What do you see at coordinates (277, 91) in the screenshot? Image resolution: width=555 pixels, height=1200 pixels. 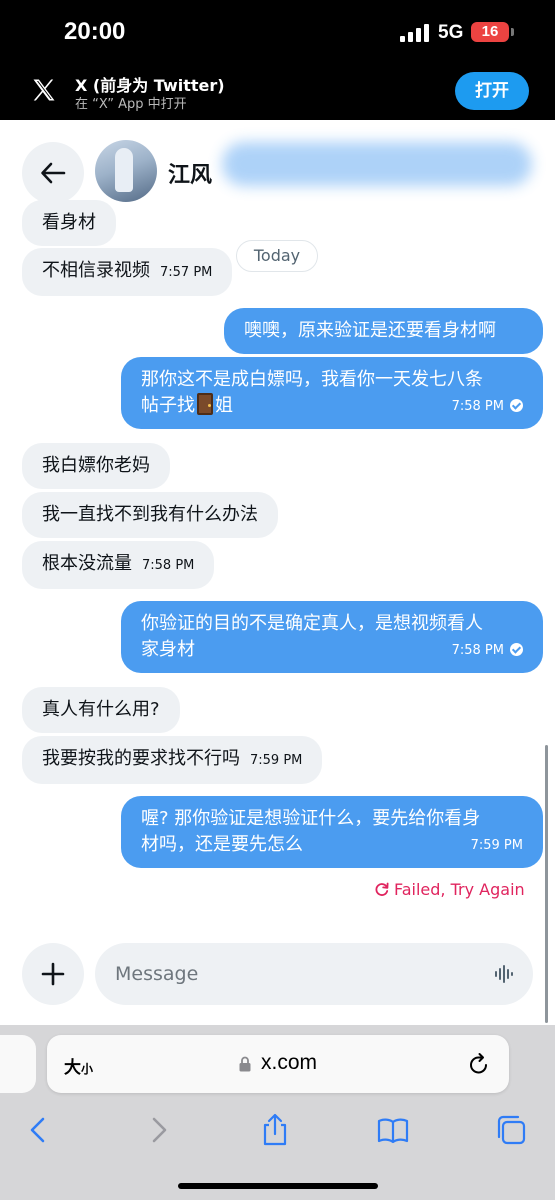 I see `open-in-app-banner: X (前身为 Twitter) 在 “X” App 中打开 打开` at bounding box center [277, 91].